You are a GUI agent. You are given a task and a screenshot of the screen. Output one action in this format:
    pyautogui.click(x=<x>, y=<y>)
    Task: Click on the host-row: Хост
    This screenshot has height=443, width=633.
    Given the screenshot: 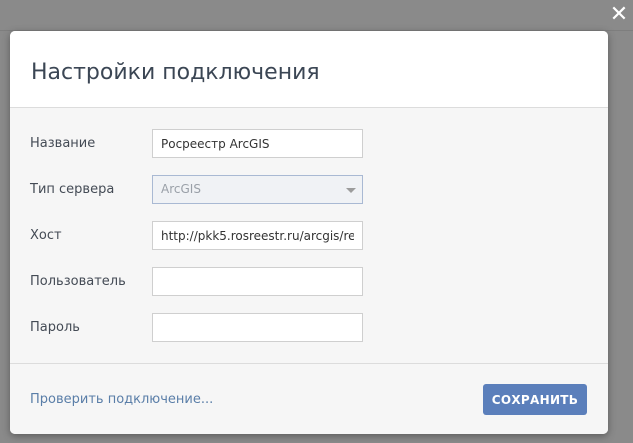 What is the action you would take?
    pyautogui.click(x=309, y=237)
    